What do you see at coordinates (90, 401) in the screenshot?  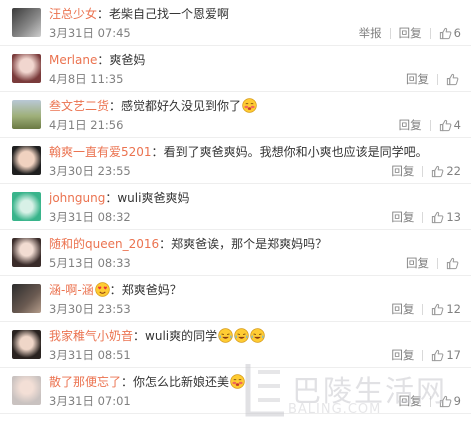 I see `comment-time: 3月31日 07:01` at bounding box center [90, 401].